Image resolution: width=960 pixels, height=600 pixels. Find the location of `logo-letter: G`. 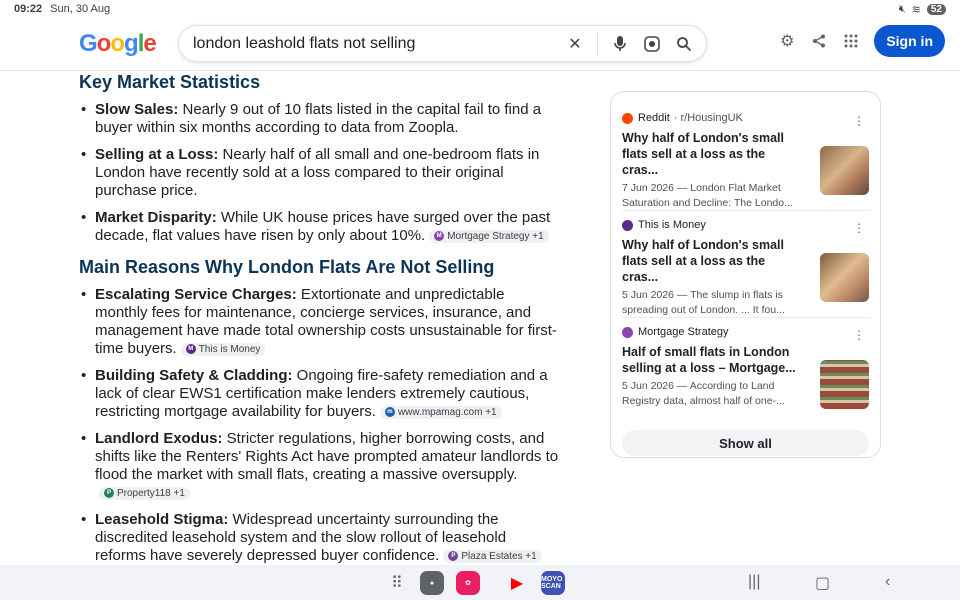

logo-letter: G is located at coordinates (88, 43).